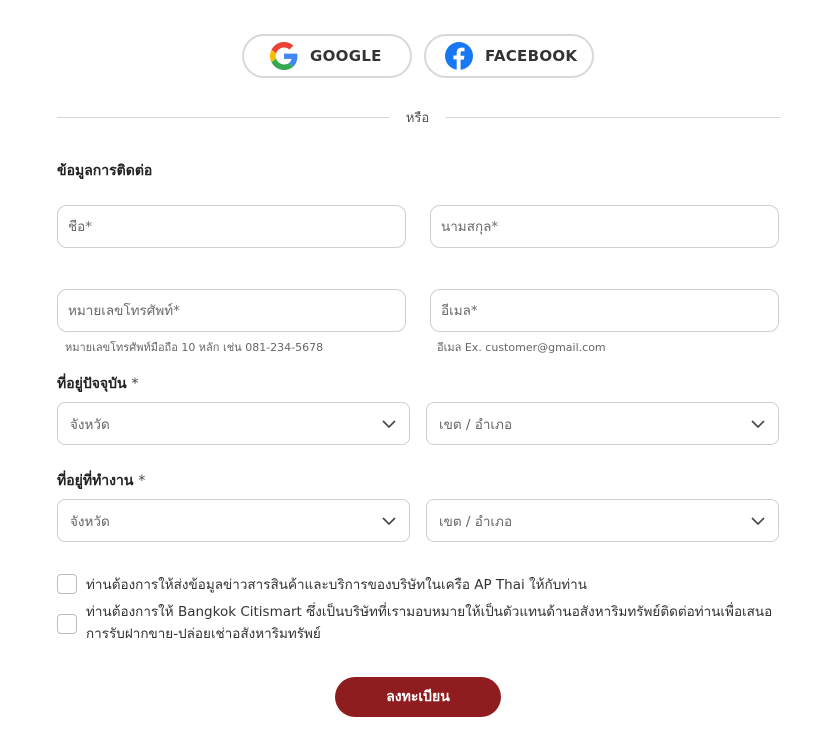  I want to click on email-hint: อีเมล Ex. customer@gmail.com, so click(521, 347).